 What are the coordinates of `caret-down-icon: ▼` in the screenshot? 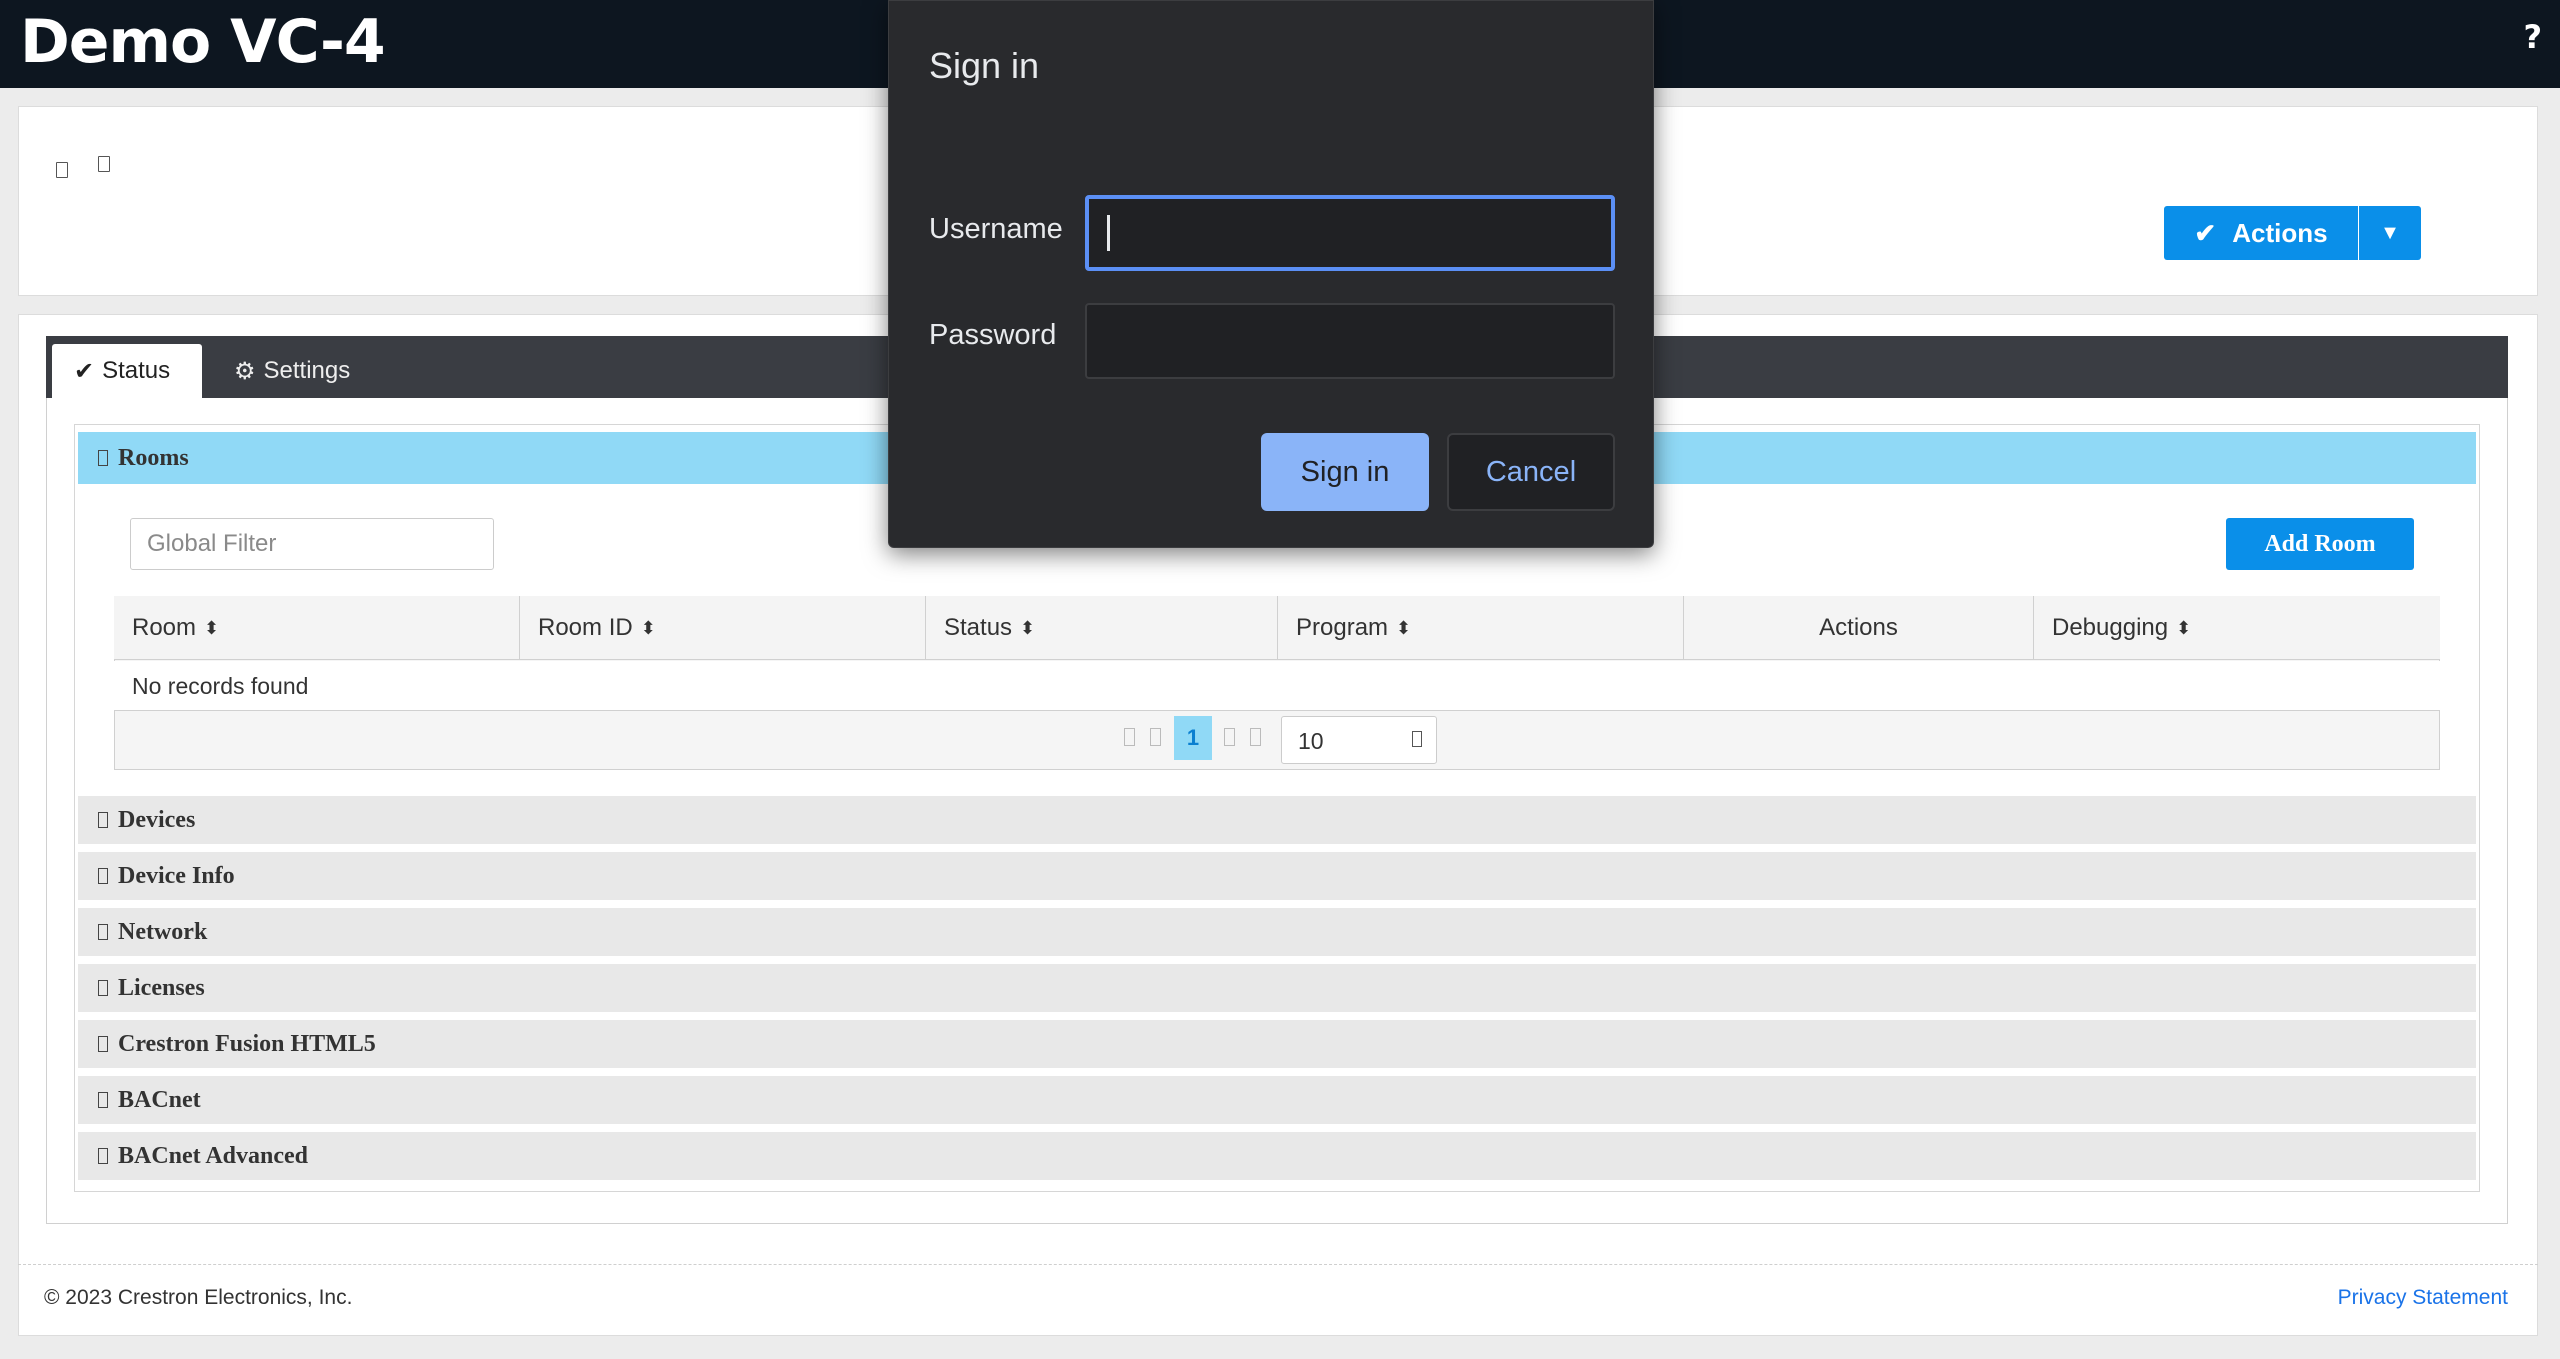 It's located at (2390, 232).